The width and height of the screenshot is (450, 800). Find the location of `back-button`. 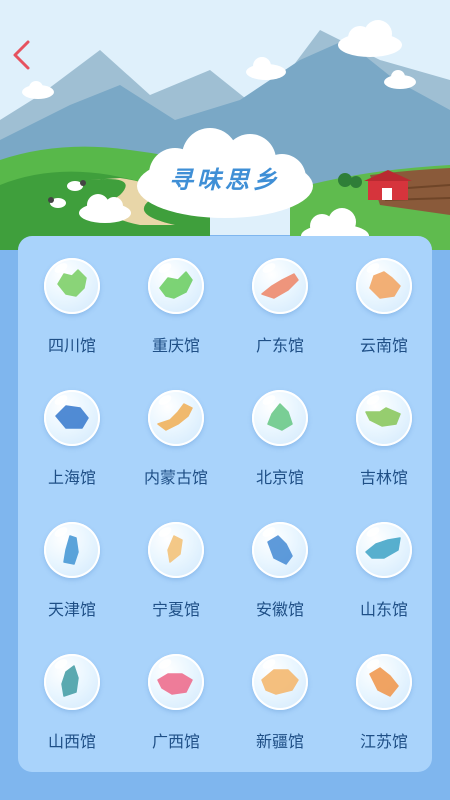

back-button is located at coordinates (22, 55).